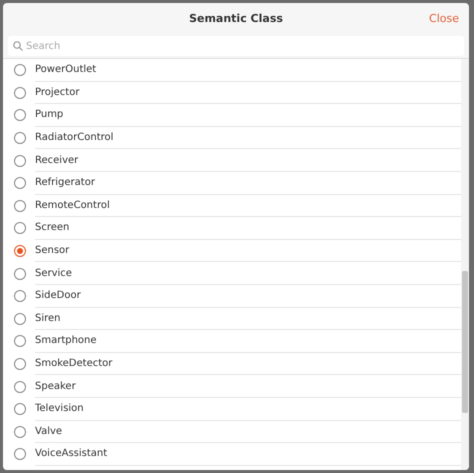  Describe the element at coordinates (232, 206) in the screenshot. I see `list-item: RemoteControl` at that location.